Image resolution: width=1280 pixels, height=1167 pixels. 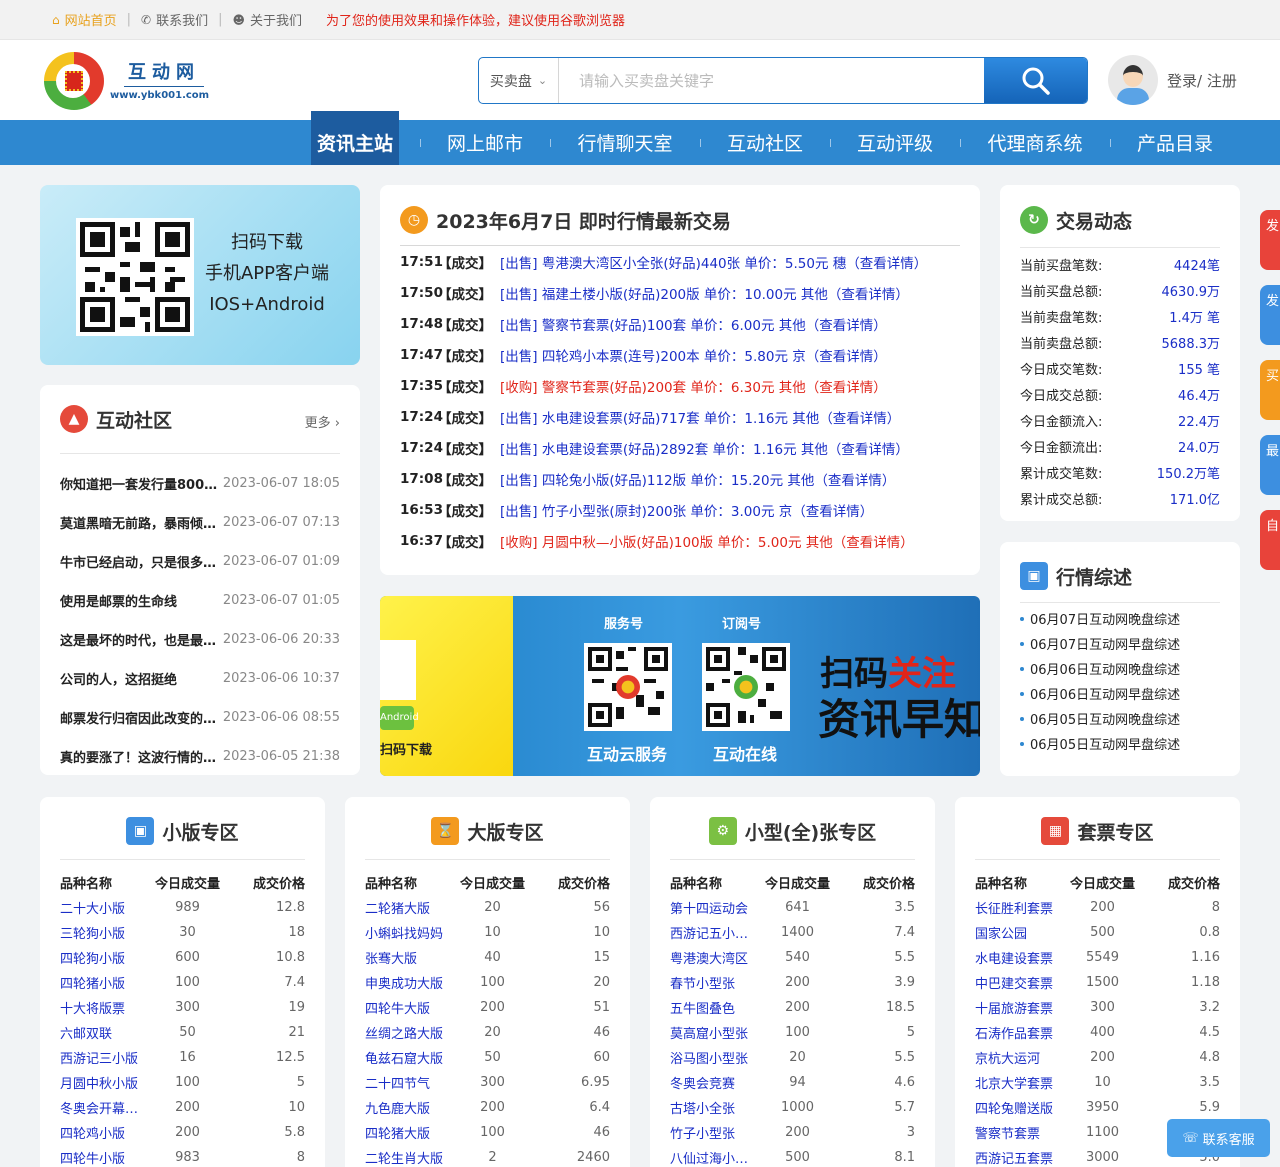 What do you see at coordinates (713, 262) in the screenshot?
I see `trade-message: [出售] 粤港澳大湾区小全张(好品)440张 单价：5.50元 穗（查看详情）` at bounding box center [713, 262].